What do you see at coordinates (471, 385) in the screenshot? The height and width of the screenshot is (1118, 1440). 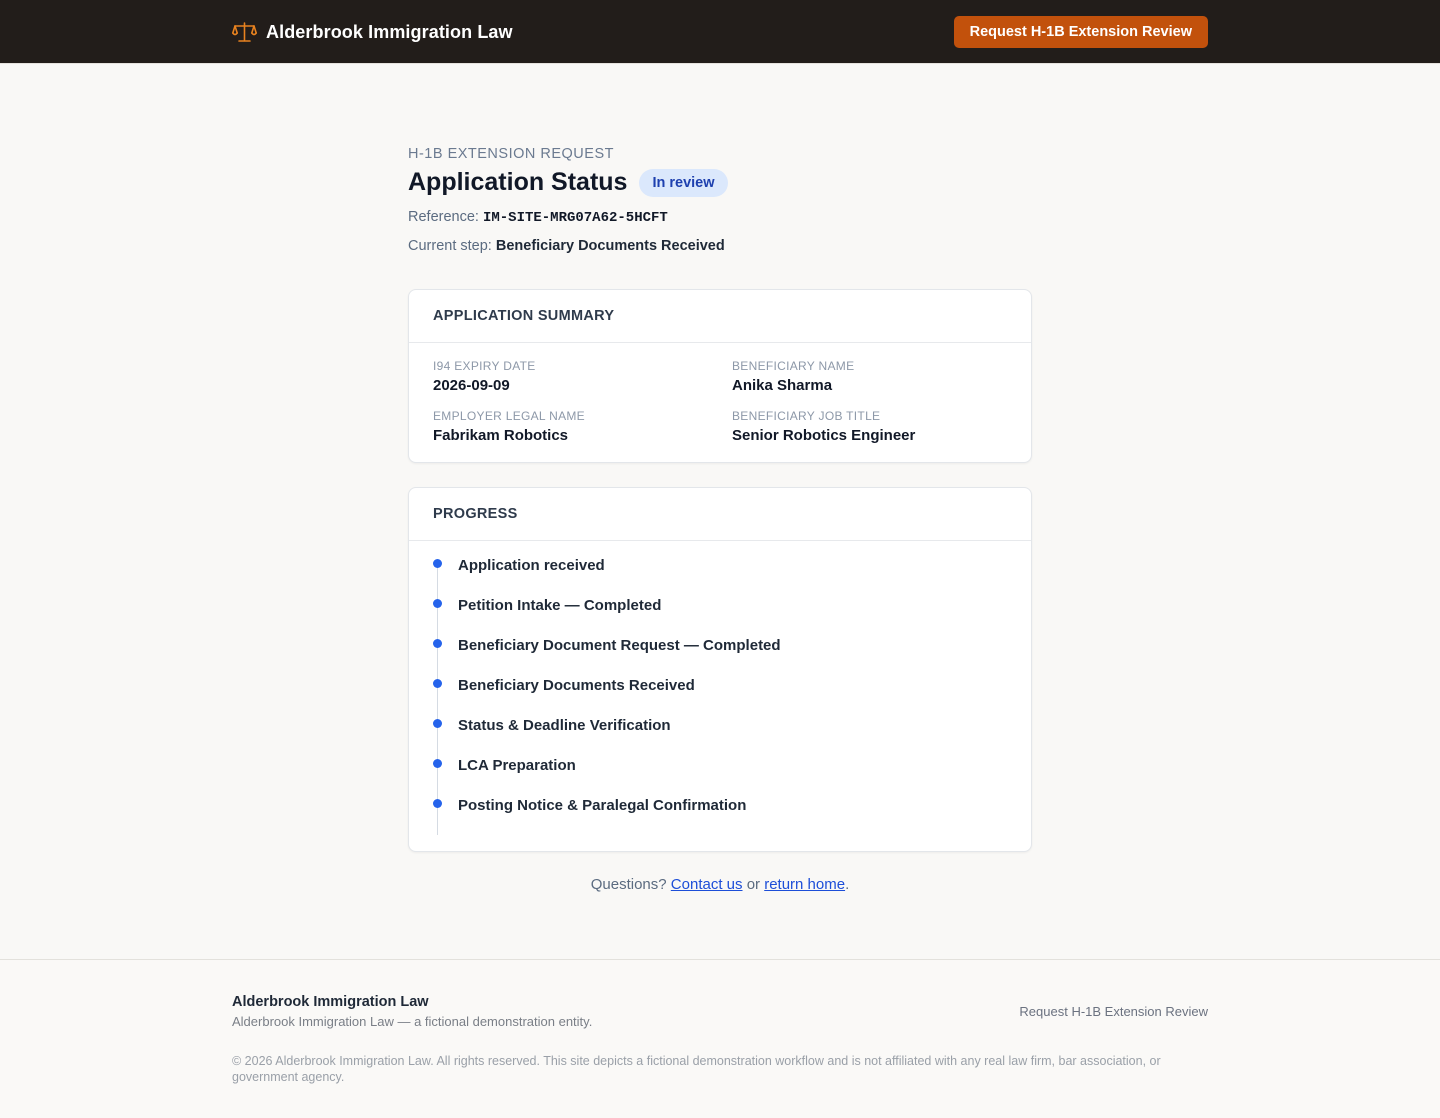 I see `field-value: 2026-09-09` at bounding box center [471, 385].